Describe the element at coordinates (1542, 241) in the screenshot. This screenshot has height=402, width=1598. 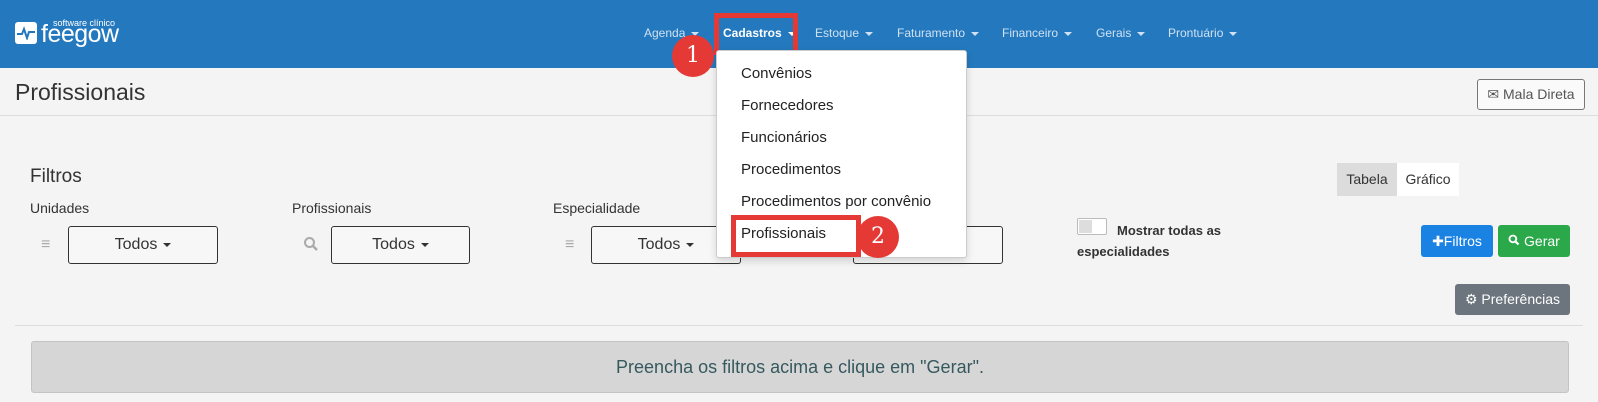
I see `gerar-button-label: Gerar` at that location.